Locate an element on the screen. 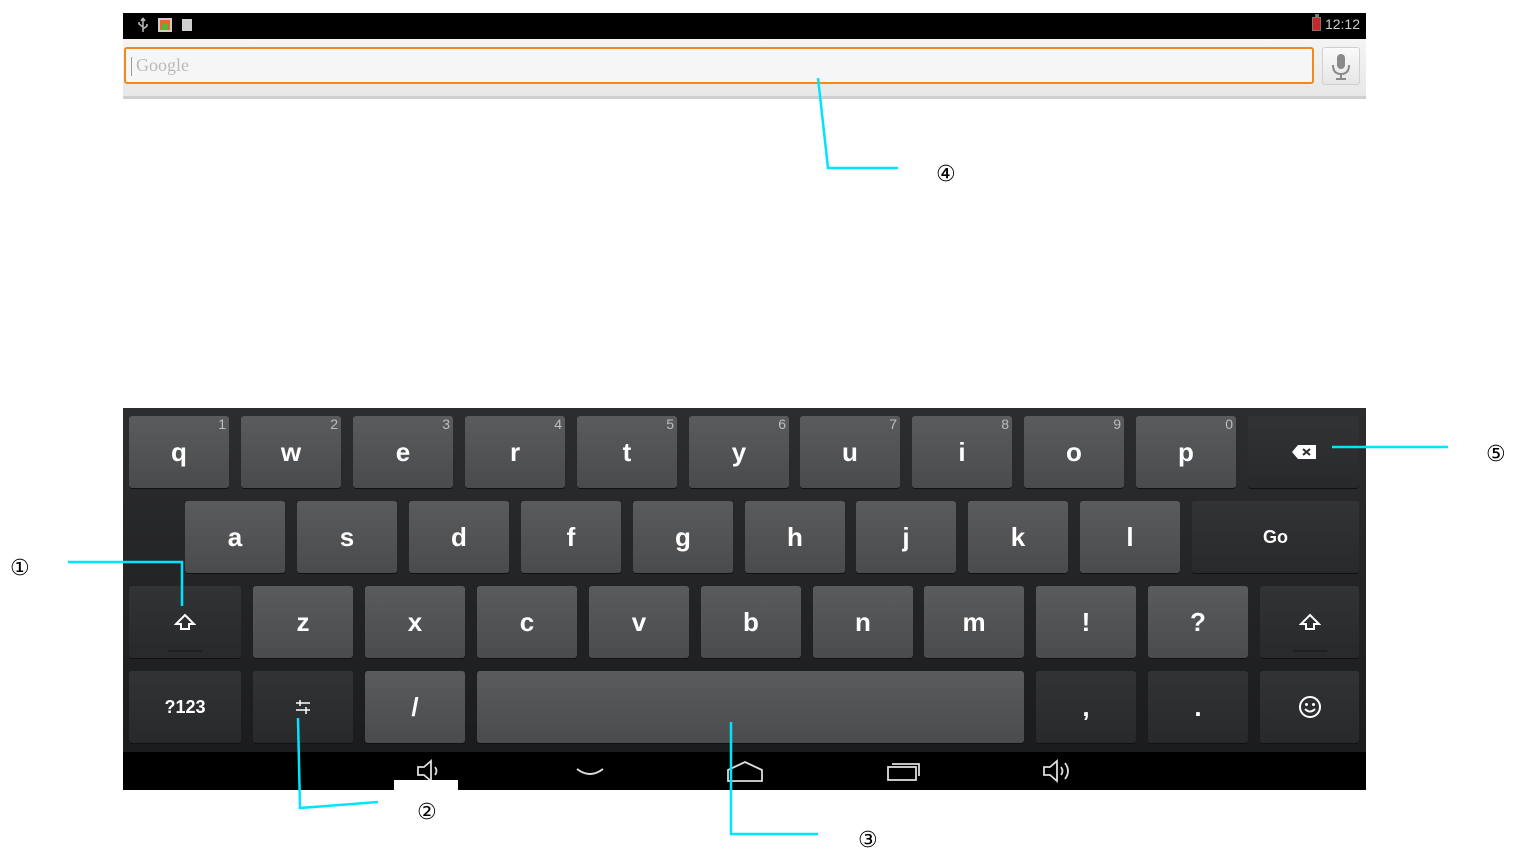 This screenshot has height=853, width=1514. key-i: i8 is located at coordinates (962, 452).